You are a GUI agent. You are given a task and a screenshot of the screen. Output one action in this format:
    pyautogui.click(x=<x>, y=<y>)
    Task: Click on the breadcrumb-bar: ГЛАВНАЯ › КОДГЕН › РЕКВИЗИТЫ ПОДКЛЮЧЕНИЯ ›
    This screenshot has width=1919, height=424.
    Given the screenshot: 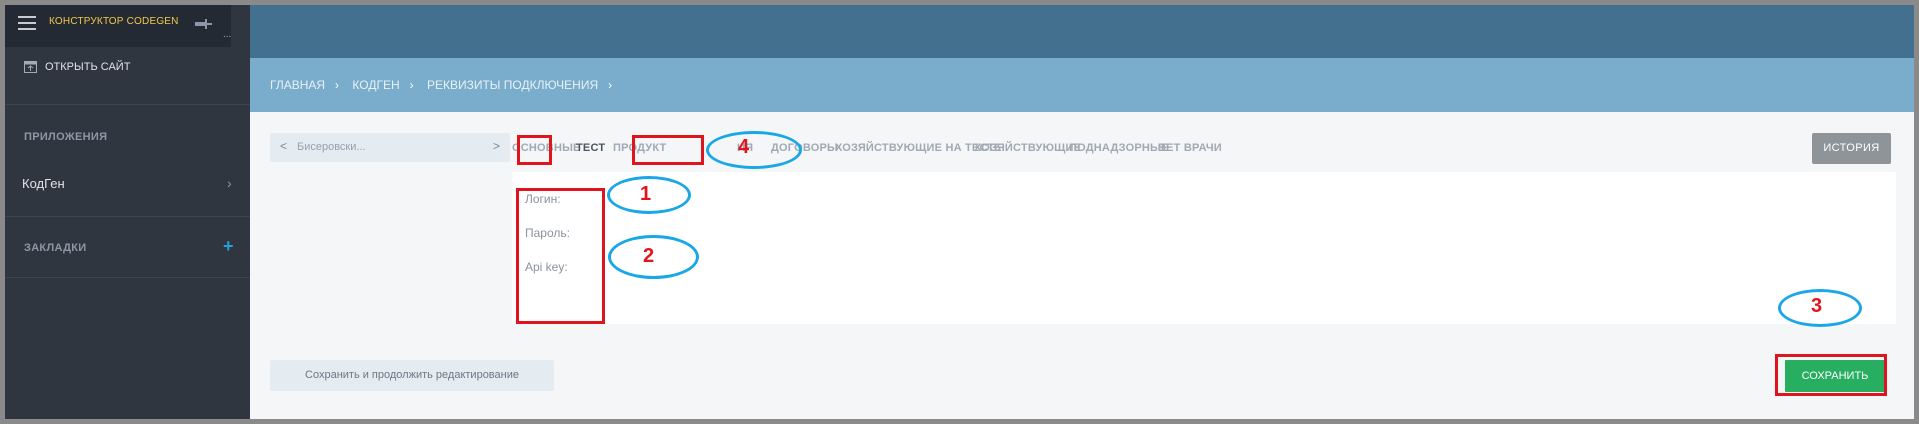 What is the action you would take?
    pyautogui.click(x=1082, y=85)
    